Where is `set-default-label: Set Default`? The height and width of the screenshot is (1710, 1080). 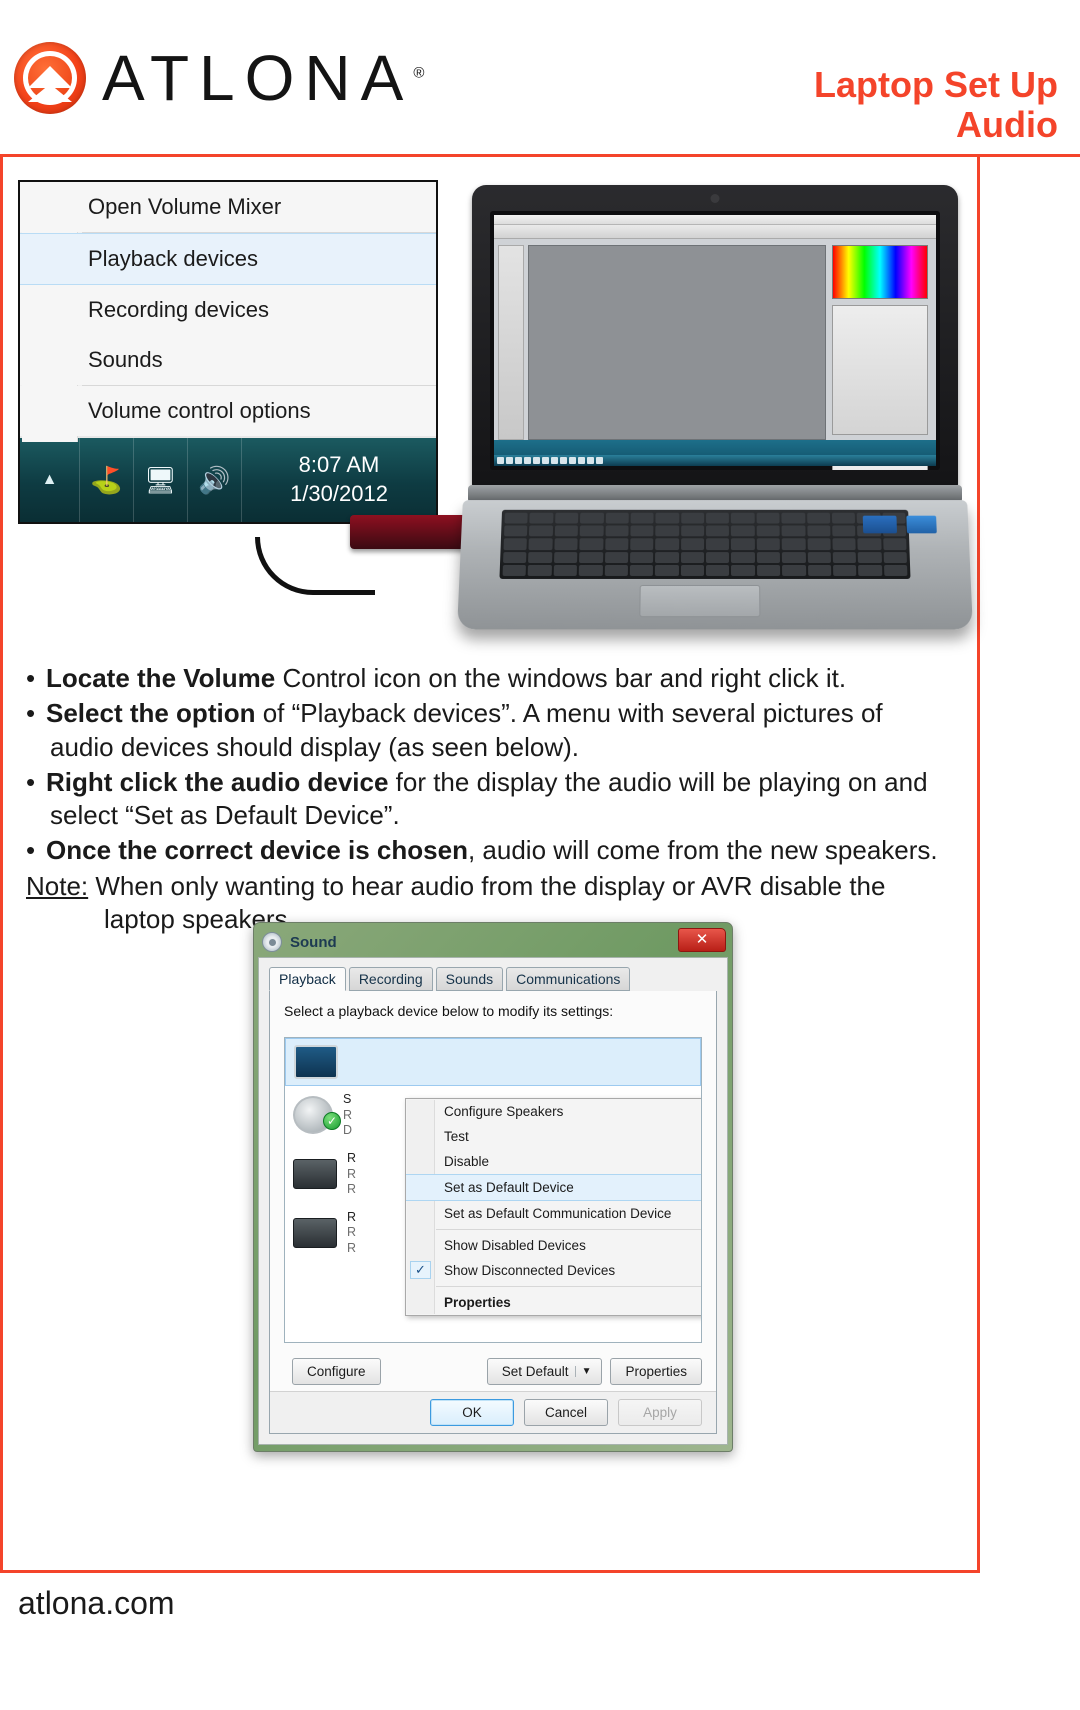 set-default-label: Set Default is located at coordinates (535, 1371).